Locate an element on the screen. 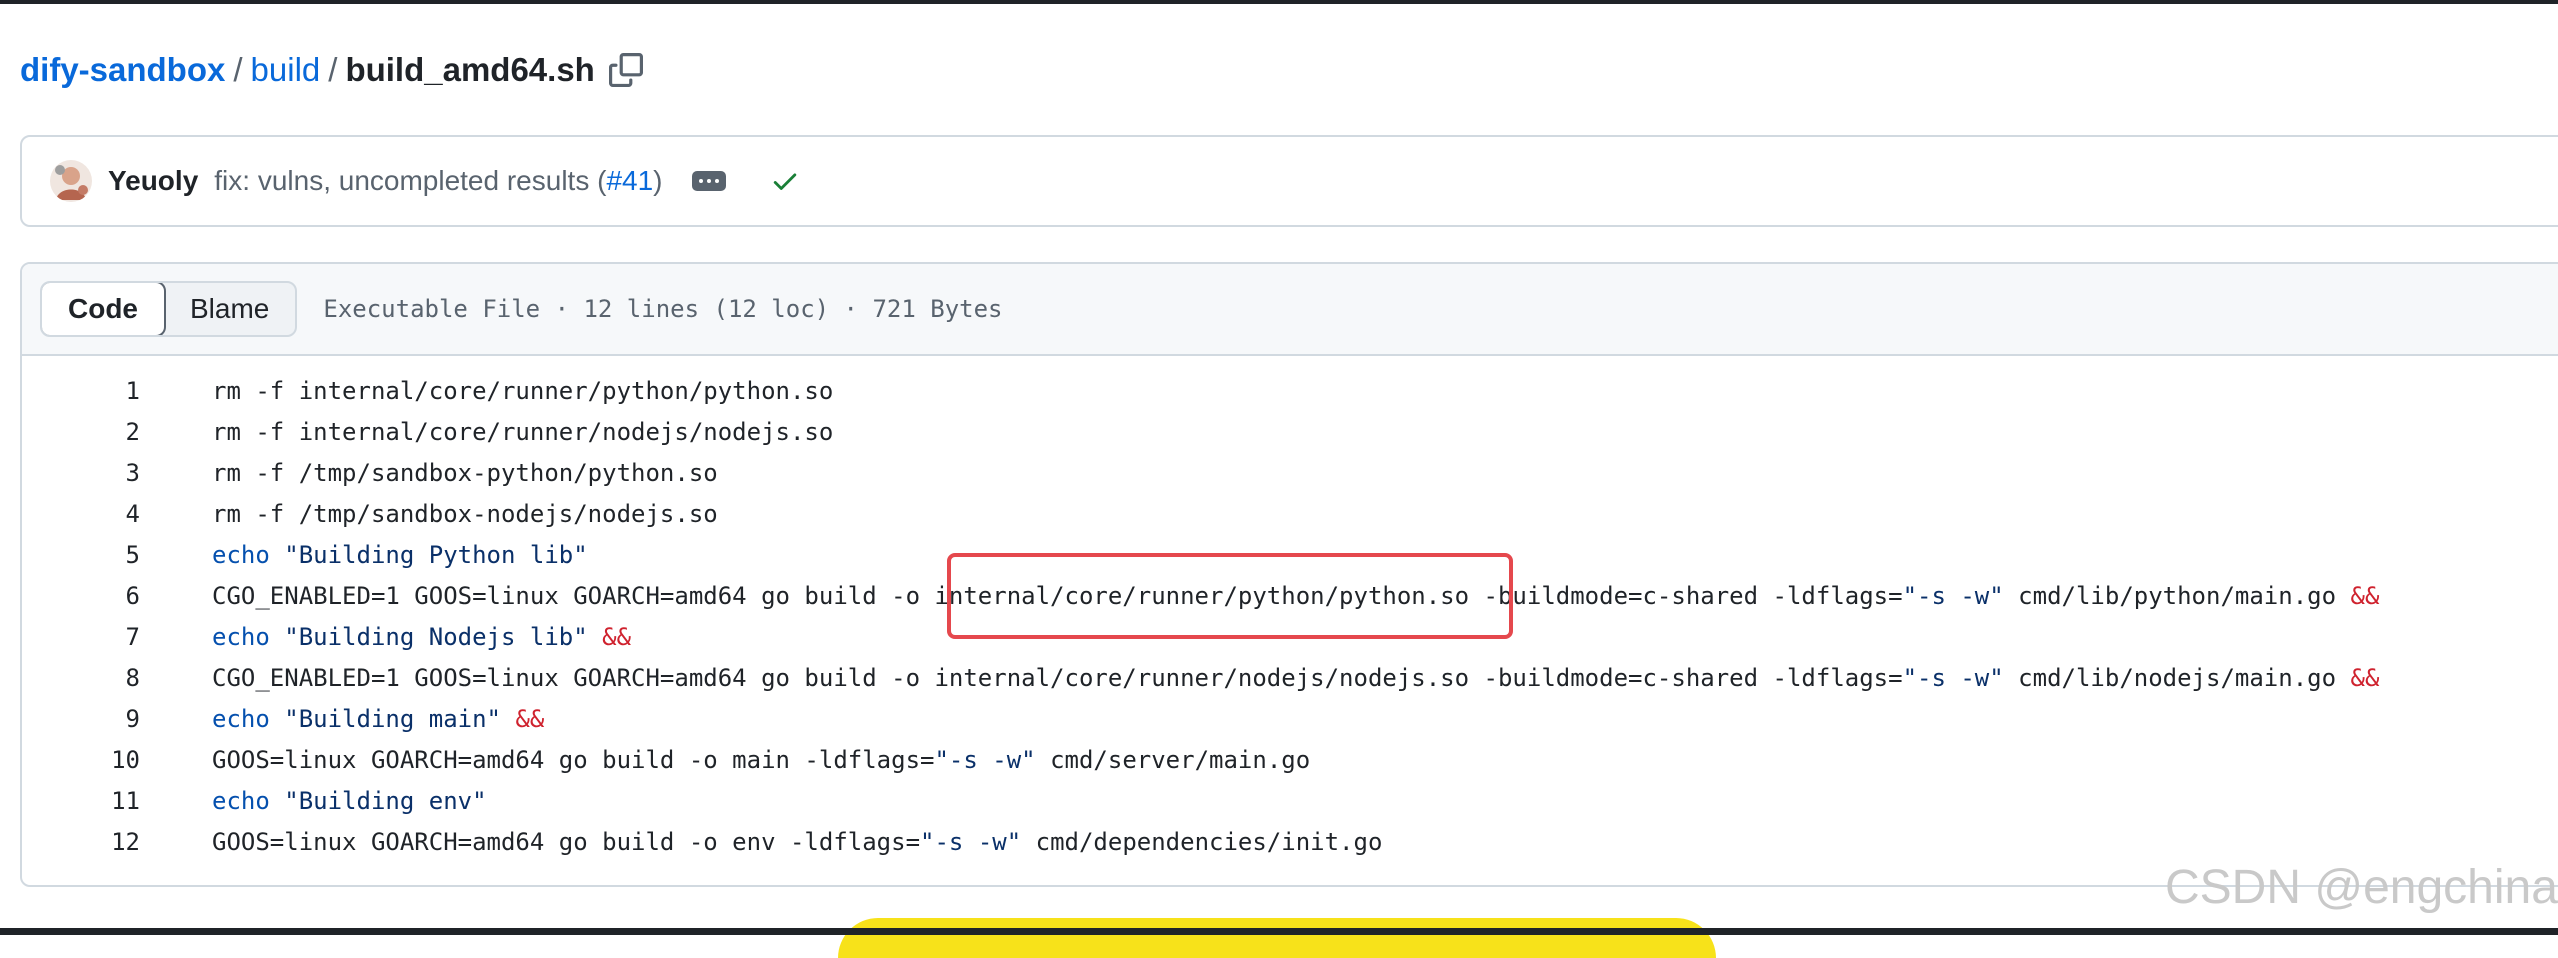  code-text: rm -f /tmp/sandbox-nodejs/nodejs.so is located at coordinates (465, 514).